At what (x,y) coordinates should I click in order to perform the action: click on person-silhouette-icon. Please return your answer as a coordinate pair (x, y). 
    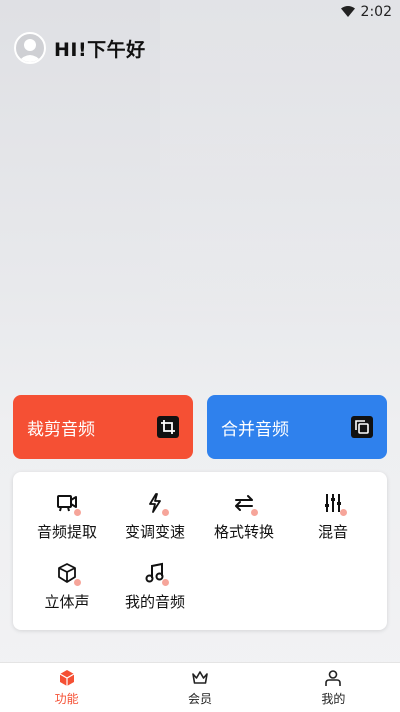
    Looking at the image, I should click on (30, 50).